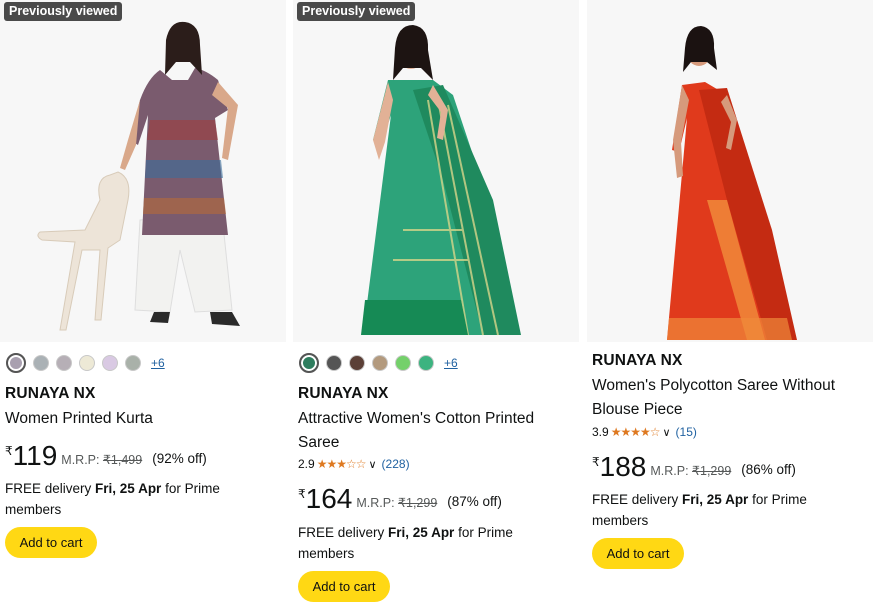  I want to click on product-title: Attractive Women's Cotton Printed Saree, so click(435, 431).